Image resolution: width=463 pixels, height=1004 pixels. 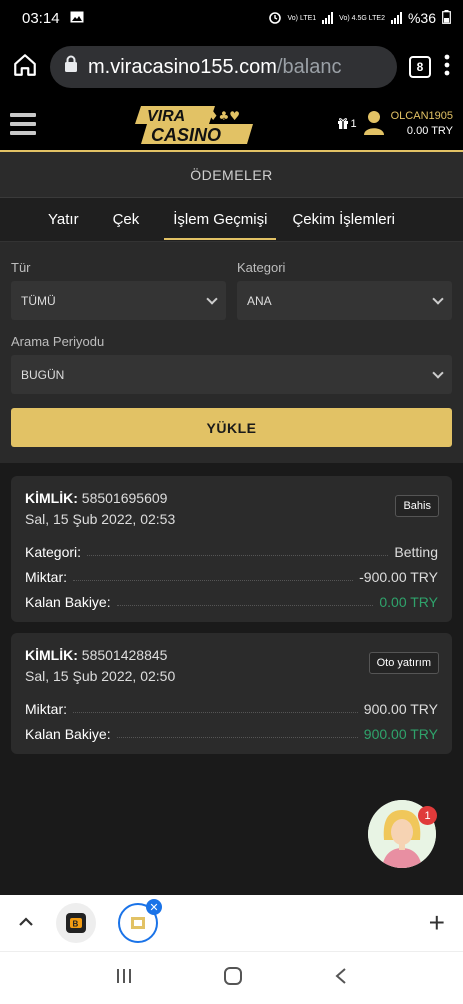 What do you see at coordinates (154, 907) in the screenshot?
I see `close-tab-icon: ✕` at bounding box center [154, 907].